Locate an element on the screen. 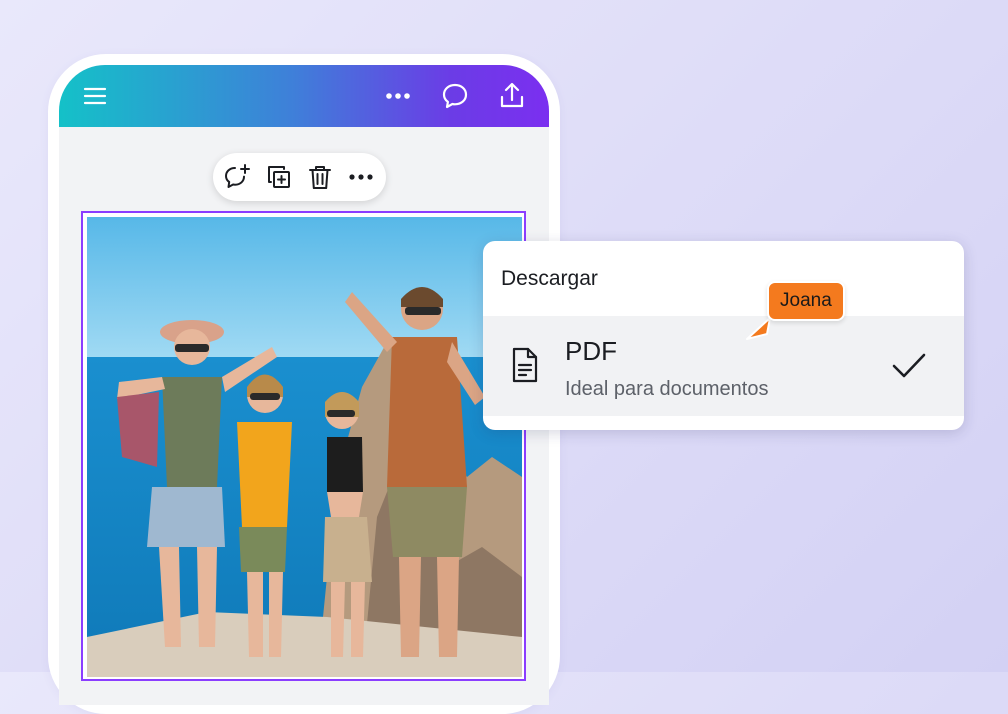 The width and height of the screenshot is (1008, 714). download-menu: Descargar PDF Ideal para documentos is located at coordinates (723, 335).